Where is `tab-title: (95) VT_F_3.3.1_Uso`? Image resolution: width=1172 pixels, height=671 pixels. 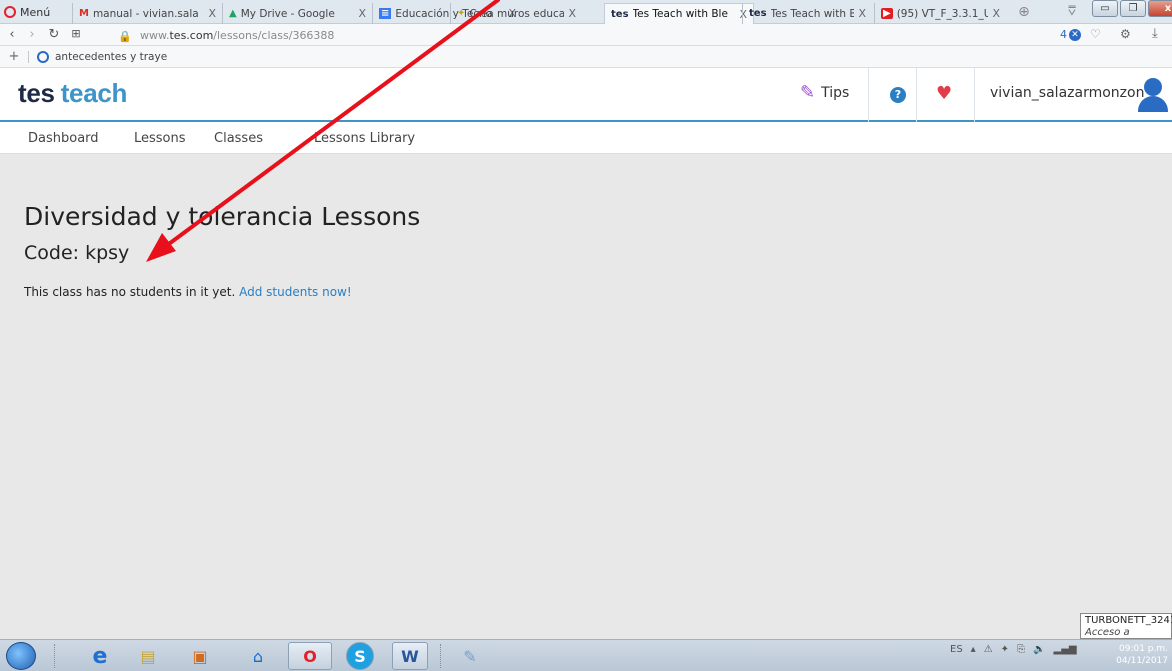
tab-title: (95) VT_F_3.3.1_Uso is located at coordinates (942, 13).